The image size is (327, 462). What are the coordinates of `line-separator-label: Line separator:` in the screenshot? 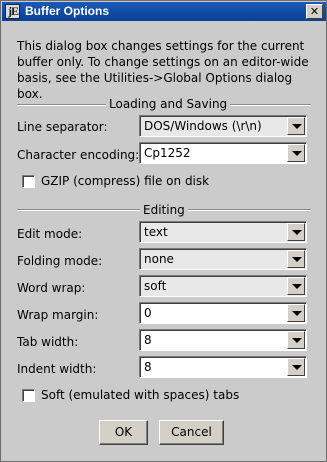 It's located at (62, 127).